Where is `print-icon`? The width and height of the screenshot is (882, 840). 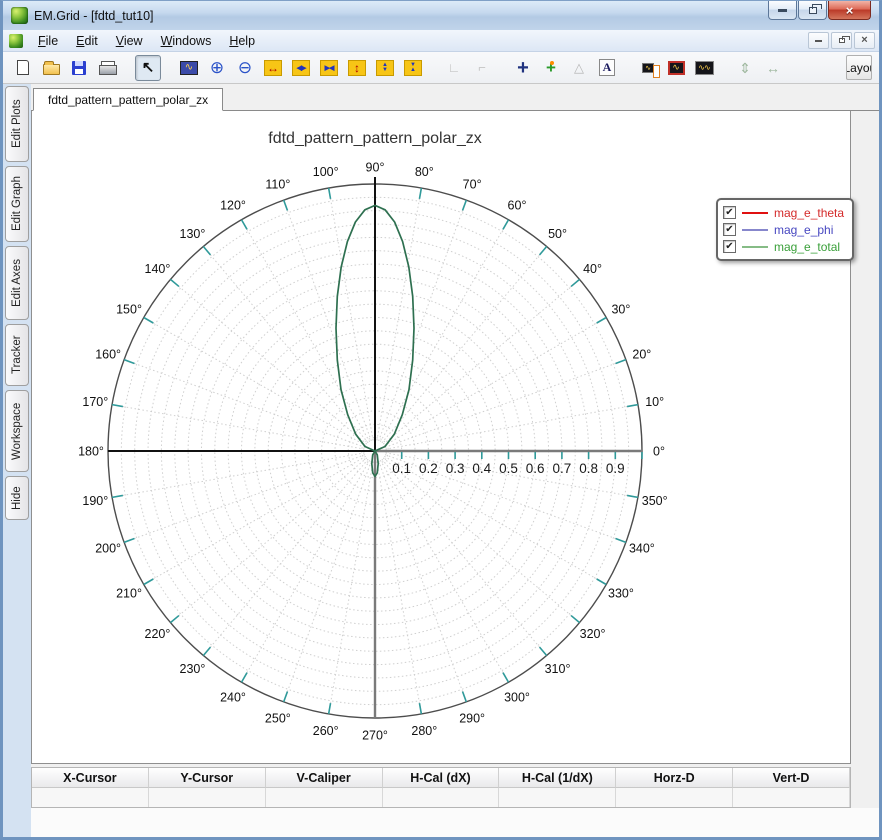
print-icon is located at coordinates (108, 67).